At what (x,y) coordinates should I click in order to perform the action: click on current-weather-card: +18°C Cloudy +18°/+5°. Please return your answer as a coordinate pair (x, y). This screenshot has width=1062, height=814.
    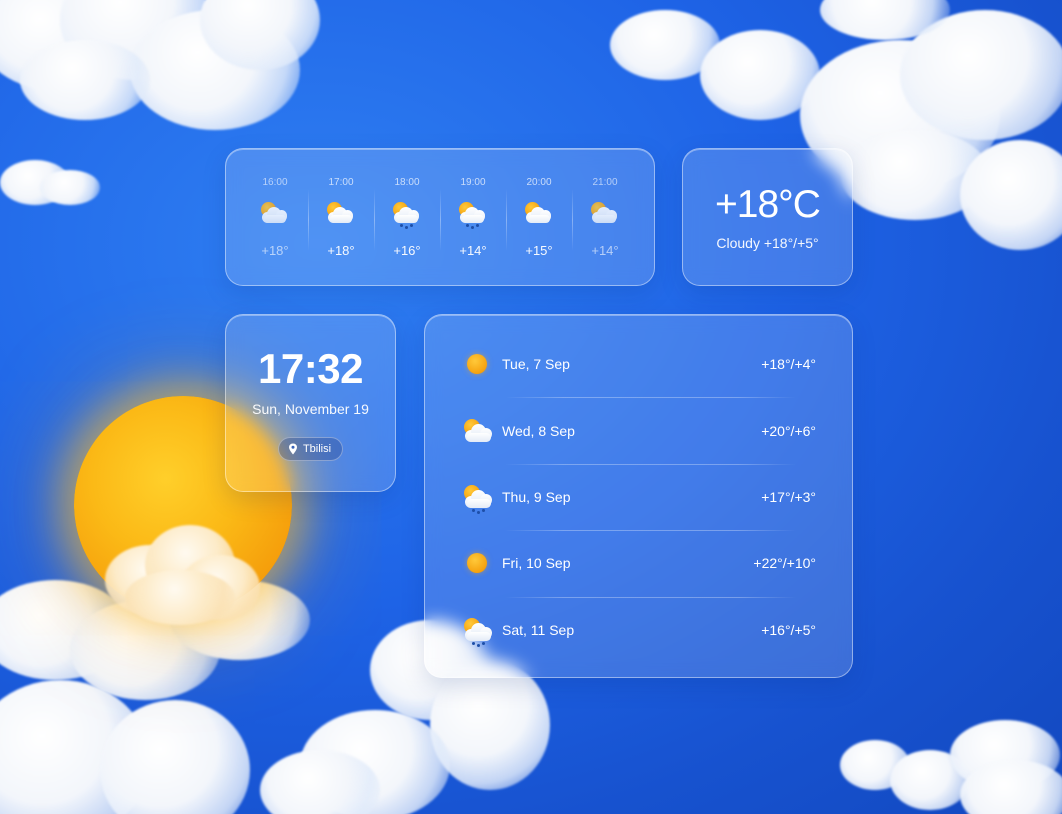
    Looking at the image, I should click on (767, 217).